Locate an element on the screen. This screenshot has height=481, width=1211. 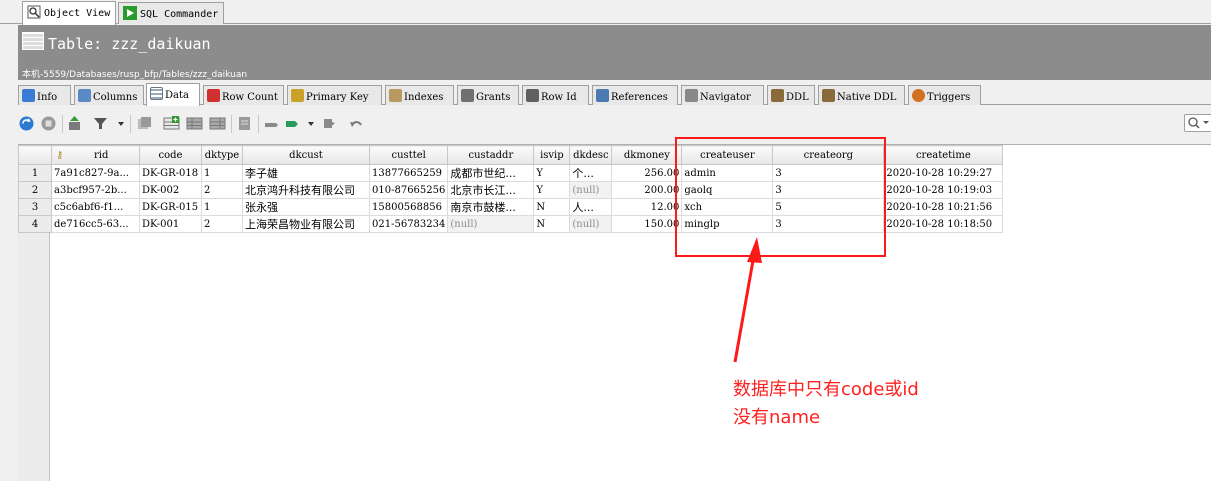
pen-icon is located at coordinates (271, 123).